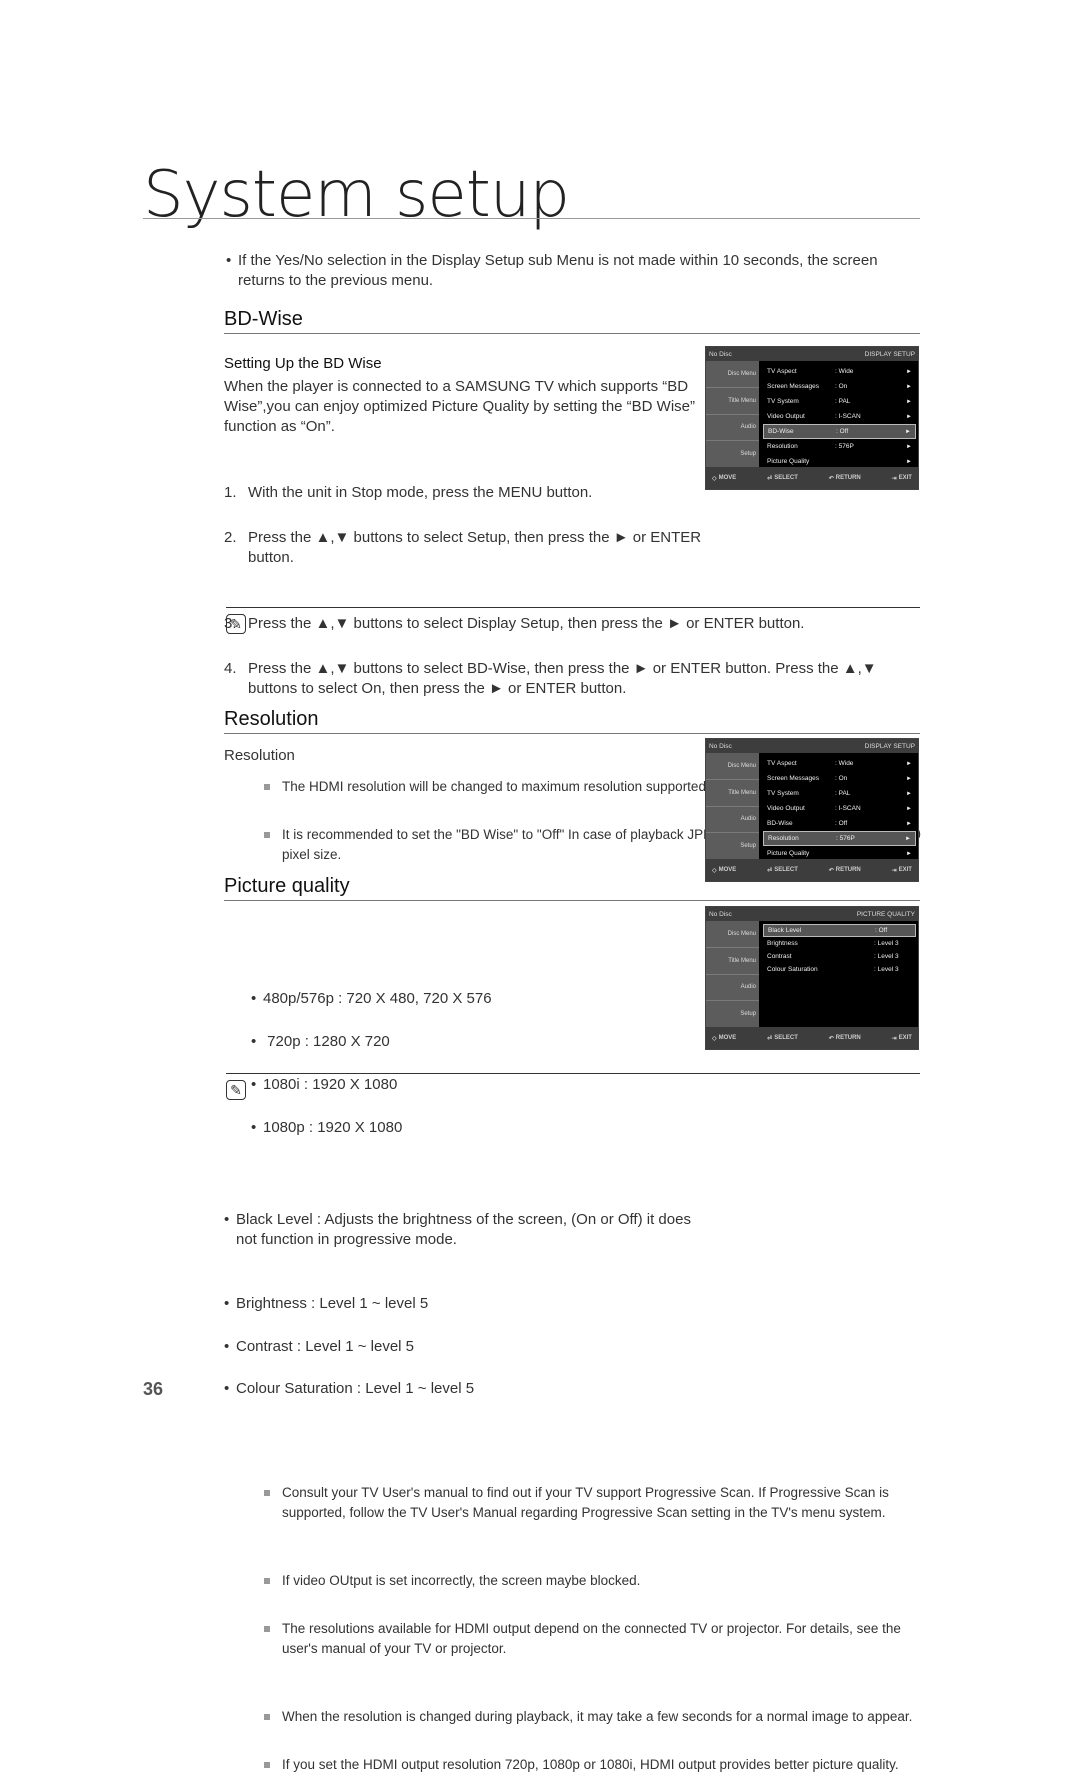 Image resolution: width=1080 pixels, height=1775 pixels. Describe the element at coordinates (230, 537) in the screenshot. I see `step-number: 2.` at that location.